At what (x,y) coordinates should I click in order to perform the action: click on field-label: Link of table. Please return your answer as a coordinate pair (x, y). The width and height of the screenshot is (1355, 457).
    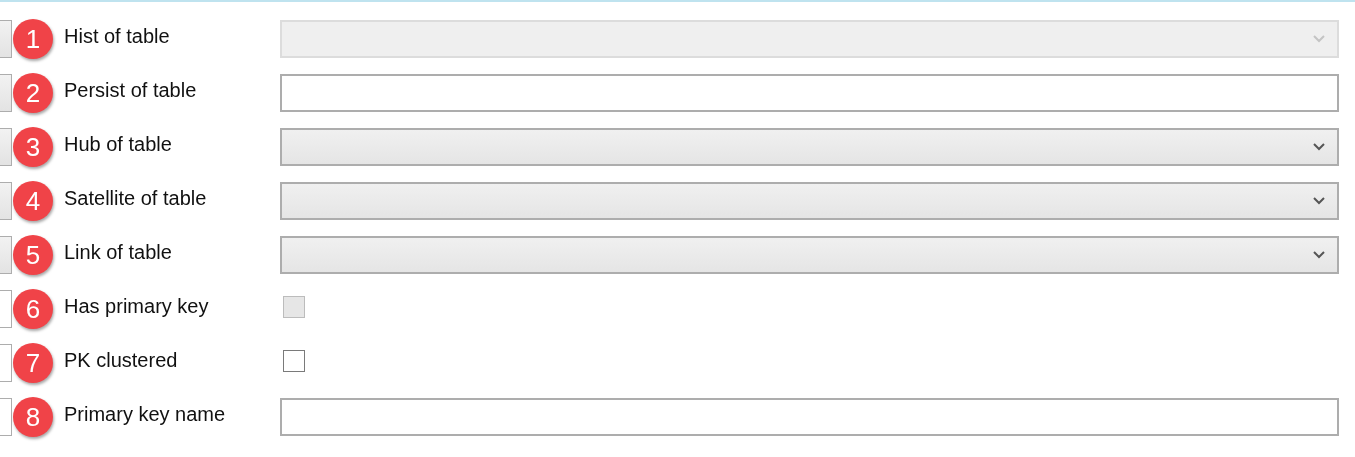
    Looking at the image, I should click on (118, 252).